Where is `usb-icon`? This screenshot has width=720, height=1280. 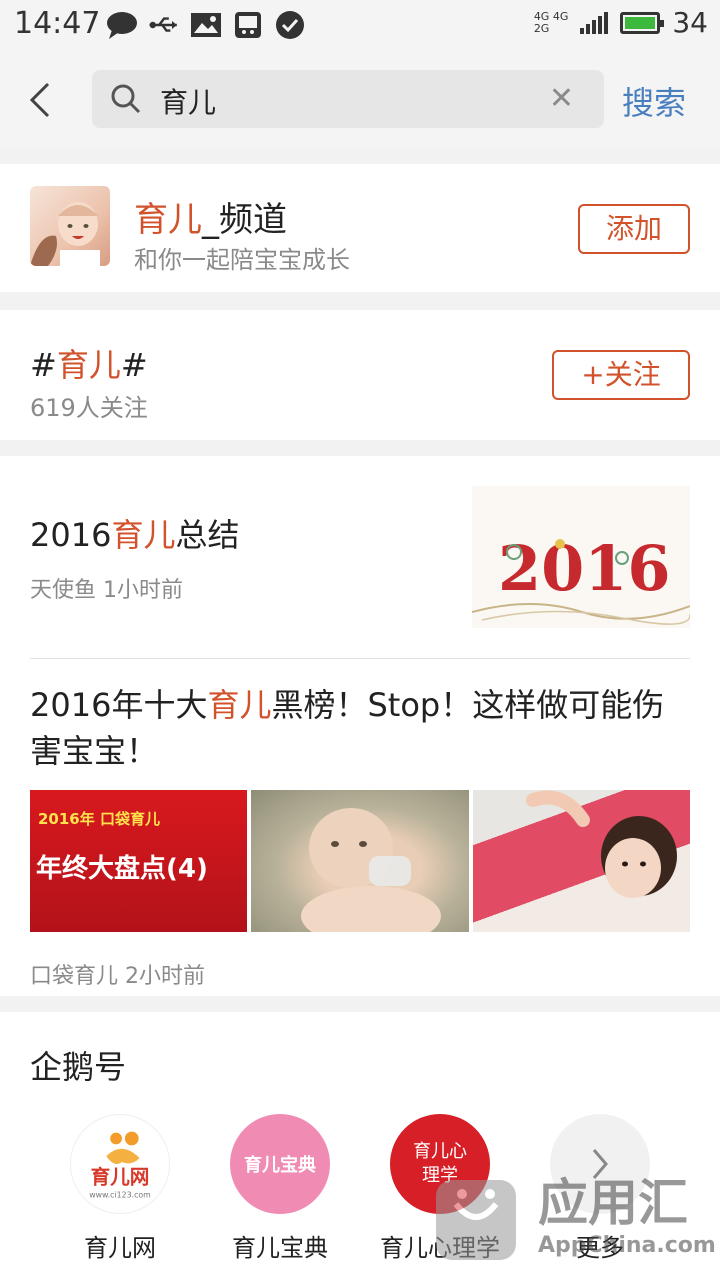
usb-icon is located at coordinates (164, 25).